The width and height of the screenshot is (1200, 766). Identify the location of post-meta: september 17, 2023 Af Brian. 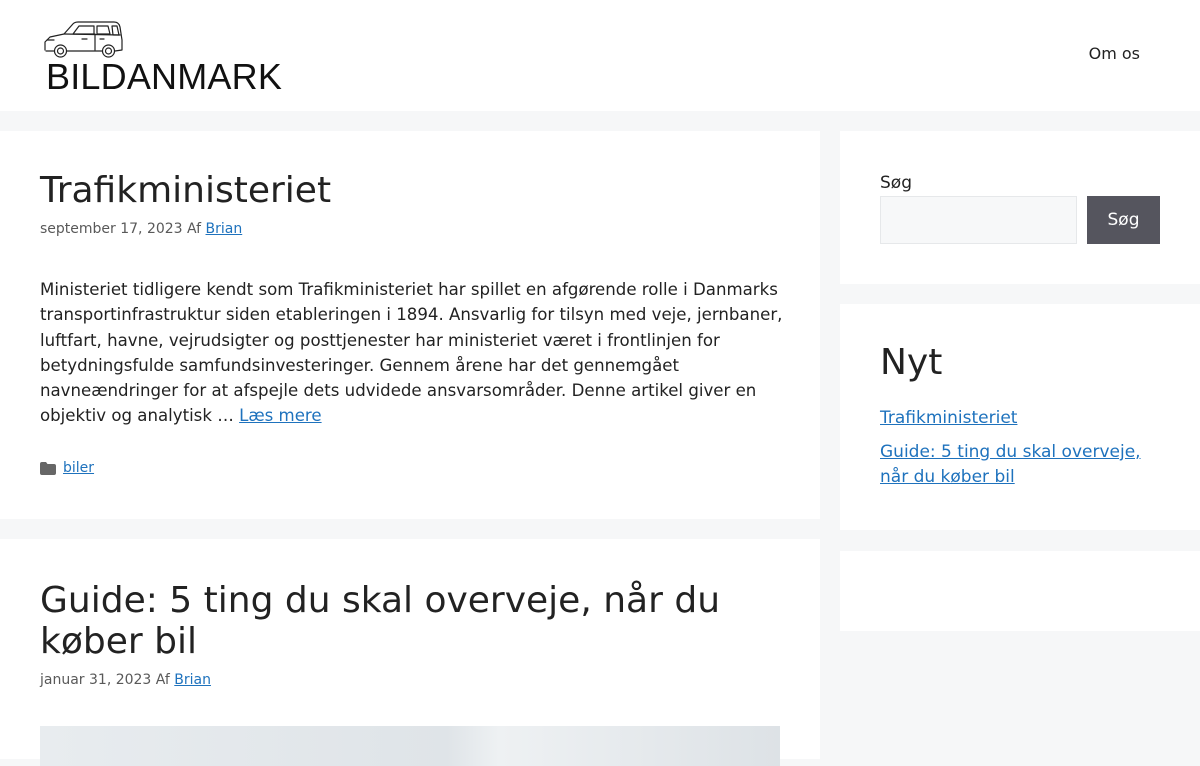
(141, 229).